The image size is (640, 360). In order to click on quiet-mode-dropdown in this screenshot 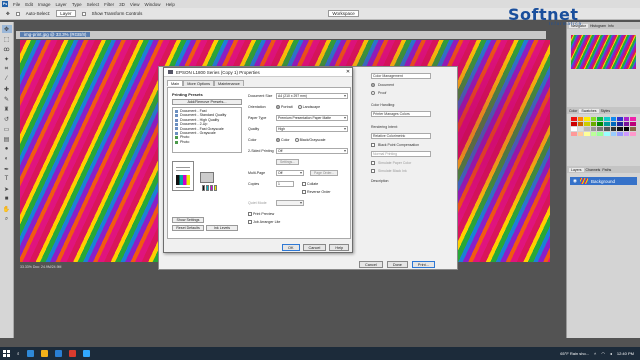, I will do `click(290, 202)`.